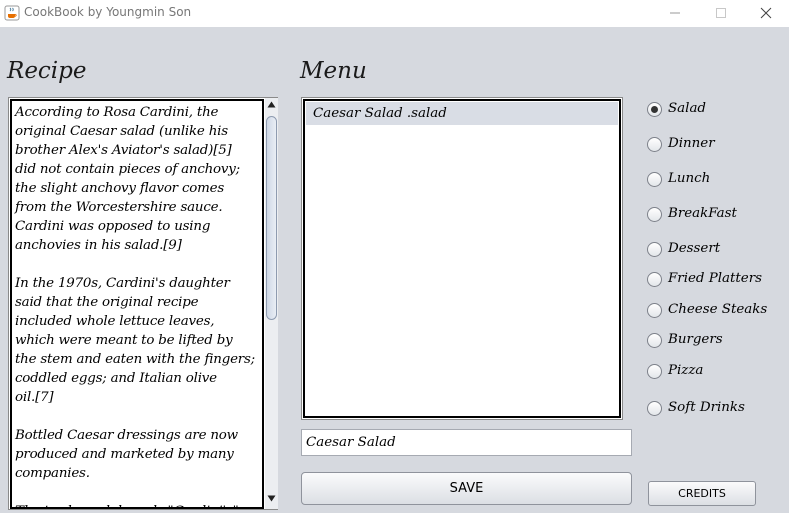 Image resolution: width=789 pixels, height=513 pixels. Describe the element at coordinates (394, 13) in the screenshot. I see `title-bar: CookBook by Youngmin Son` at that location.